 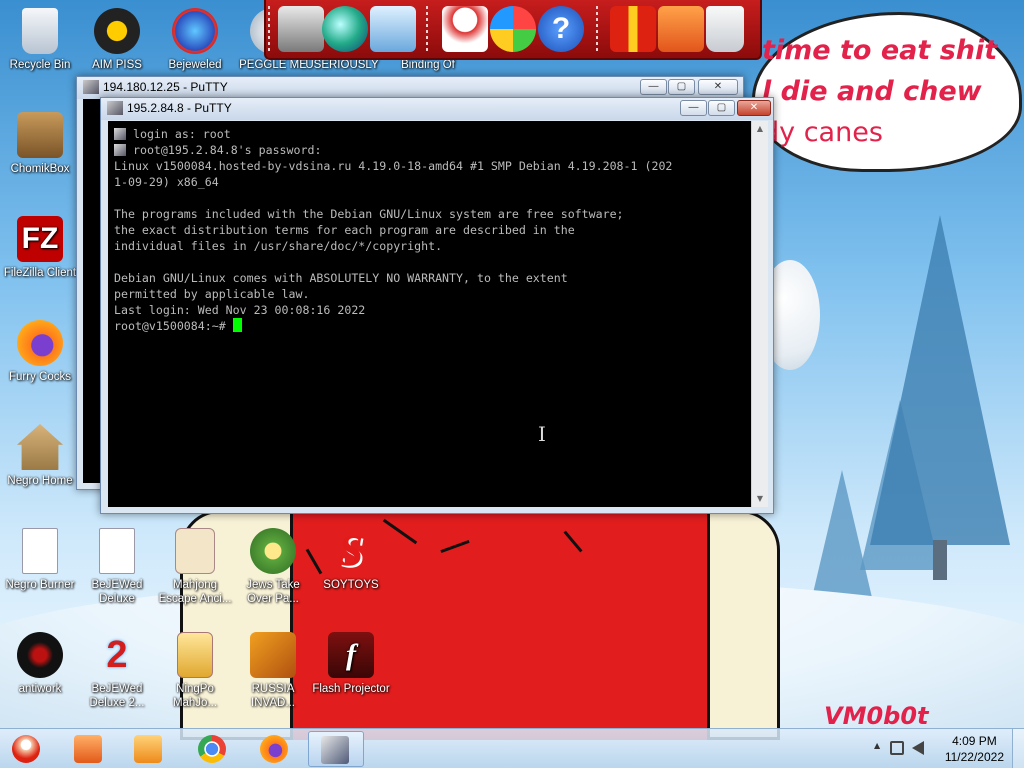 I want to click on plants-icon, so click(x=273, y=551).